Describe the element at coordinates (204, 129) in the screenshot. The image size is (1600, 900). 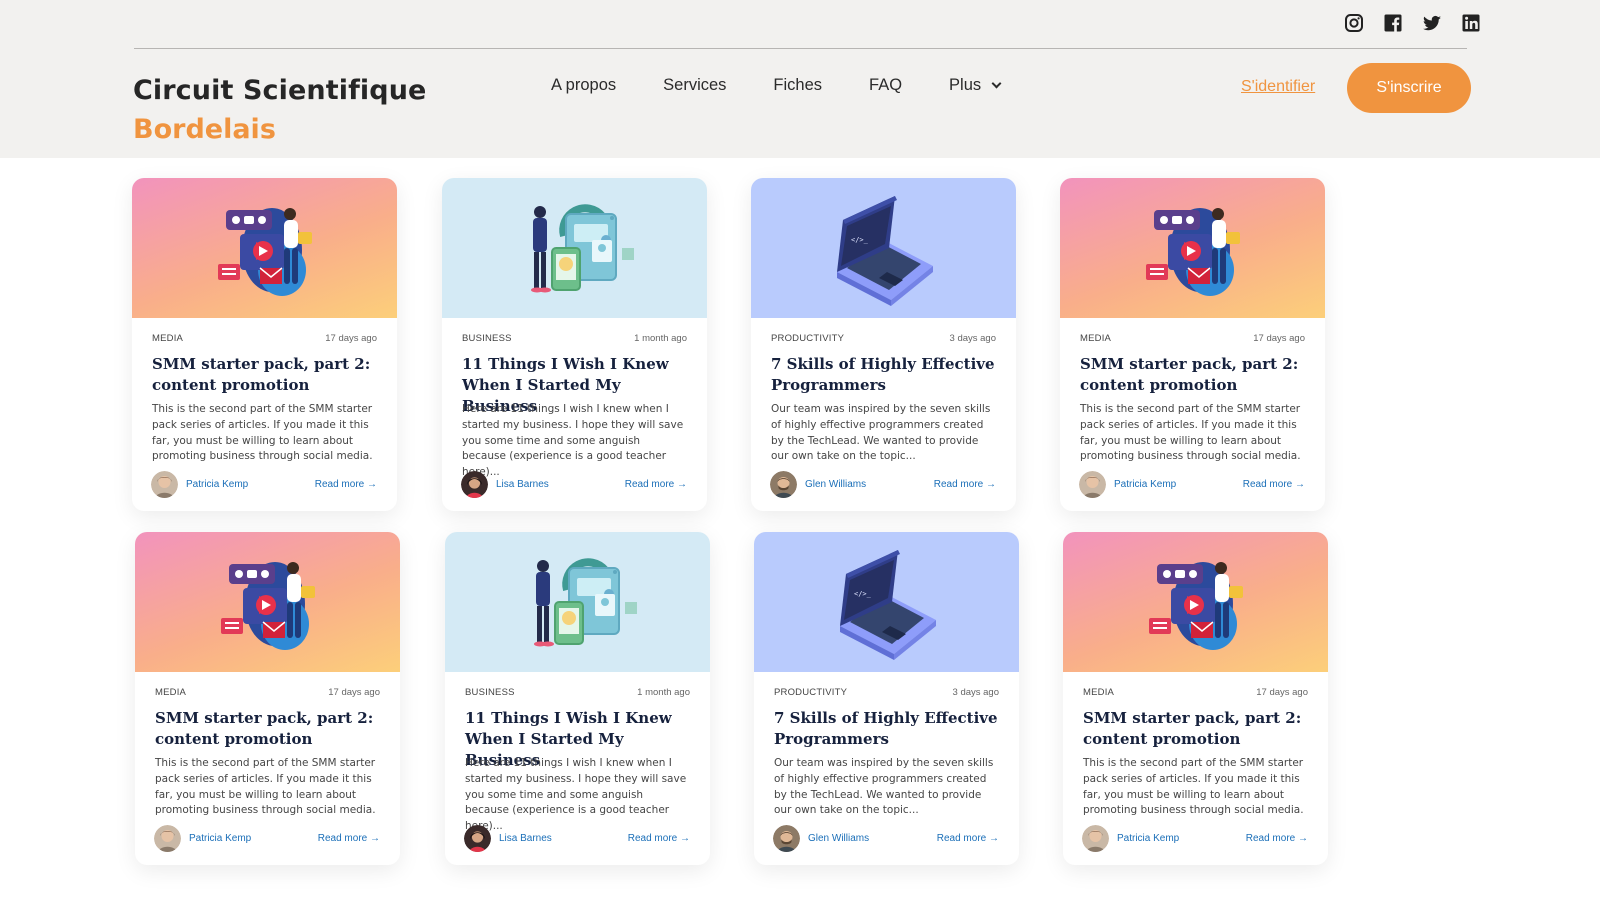
I see `logo-line-2: Bordelais` at that location.